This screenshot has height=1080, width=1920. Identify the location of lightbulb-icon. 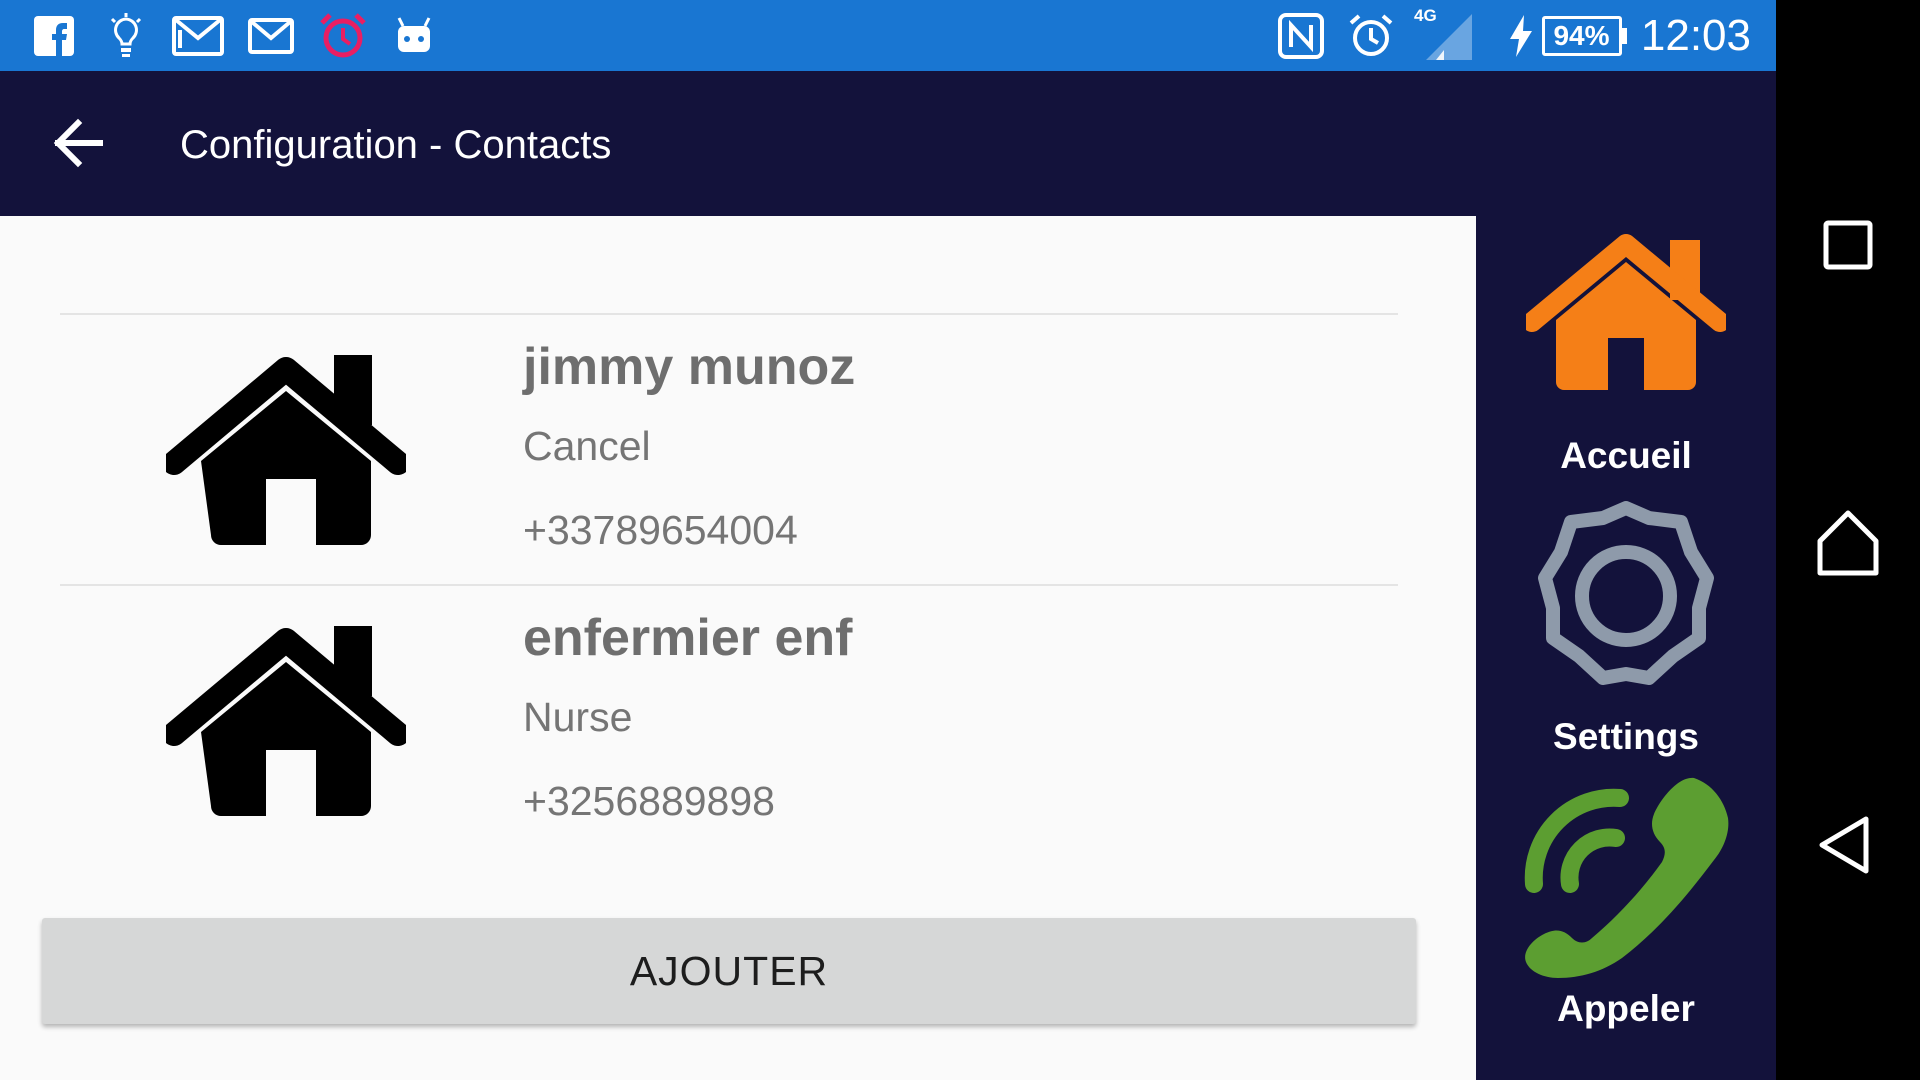
(126, 36).